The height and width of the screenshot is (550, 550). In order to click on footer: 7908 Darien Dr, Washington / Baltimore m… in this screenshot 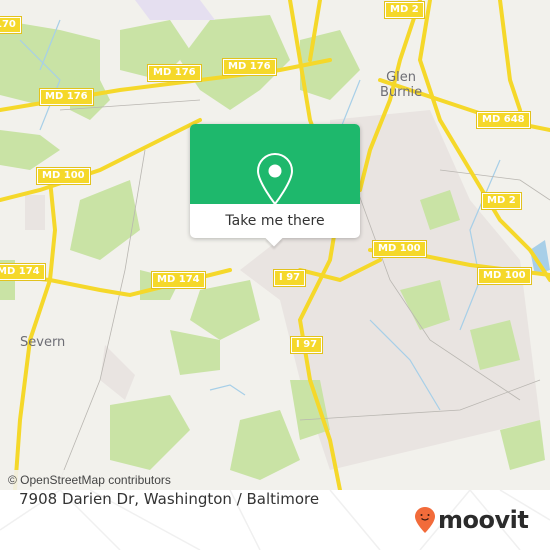, I will do `click(275, 520)`.